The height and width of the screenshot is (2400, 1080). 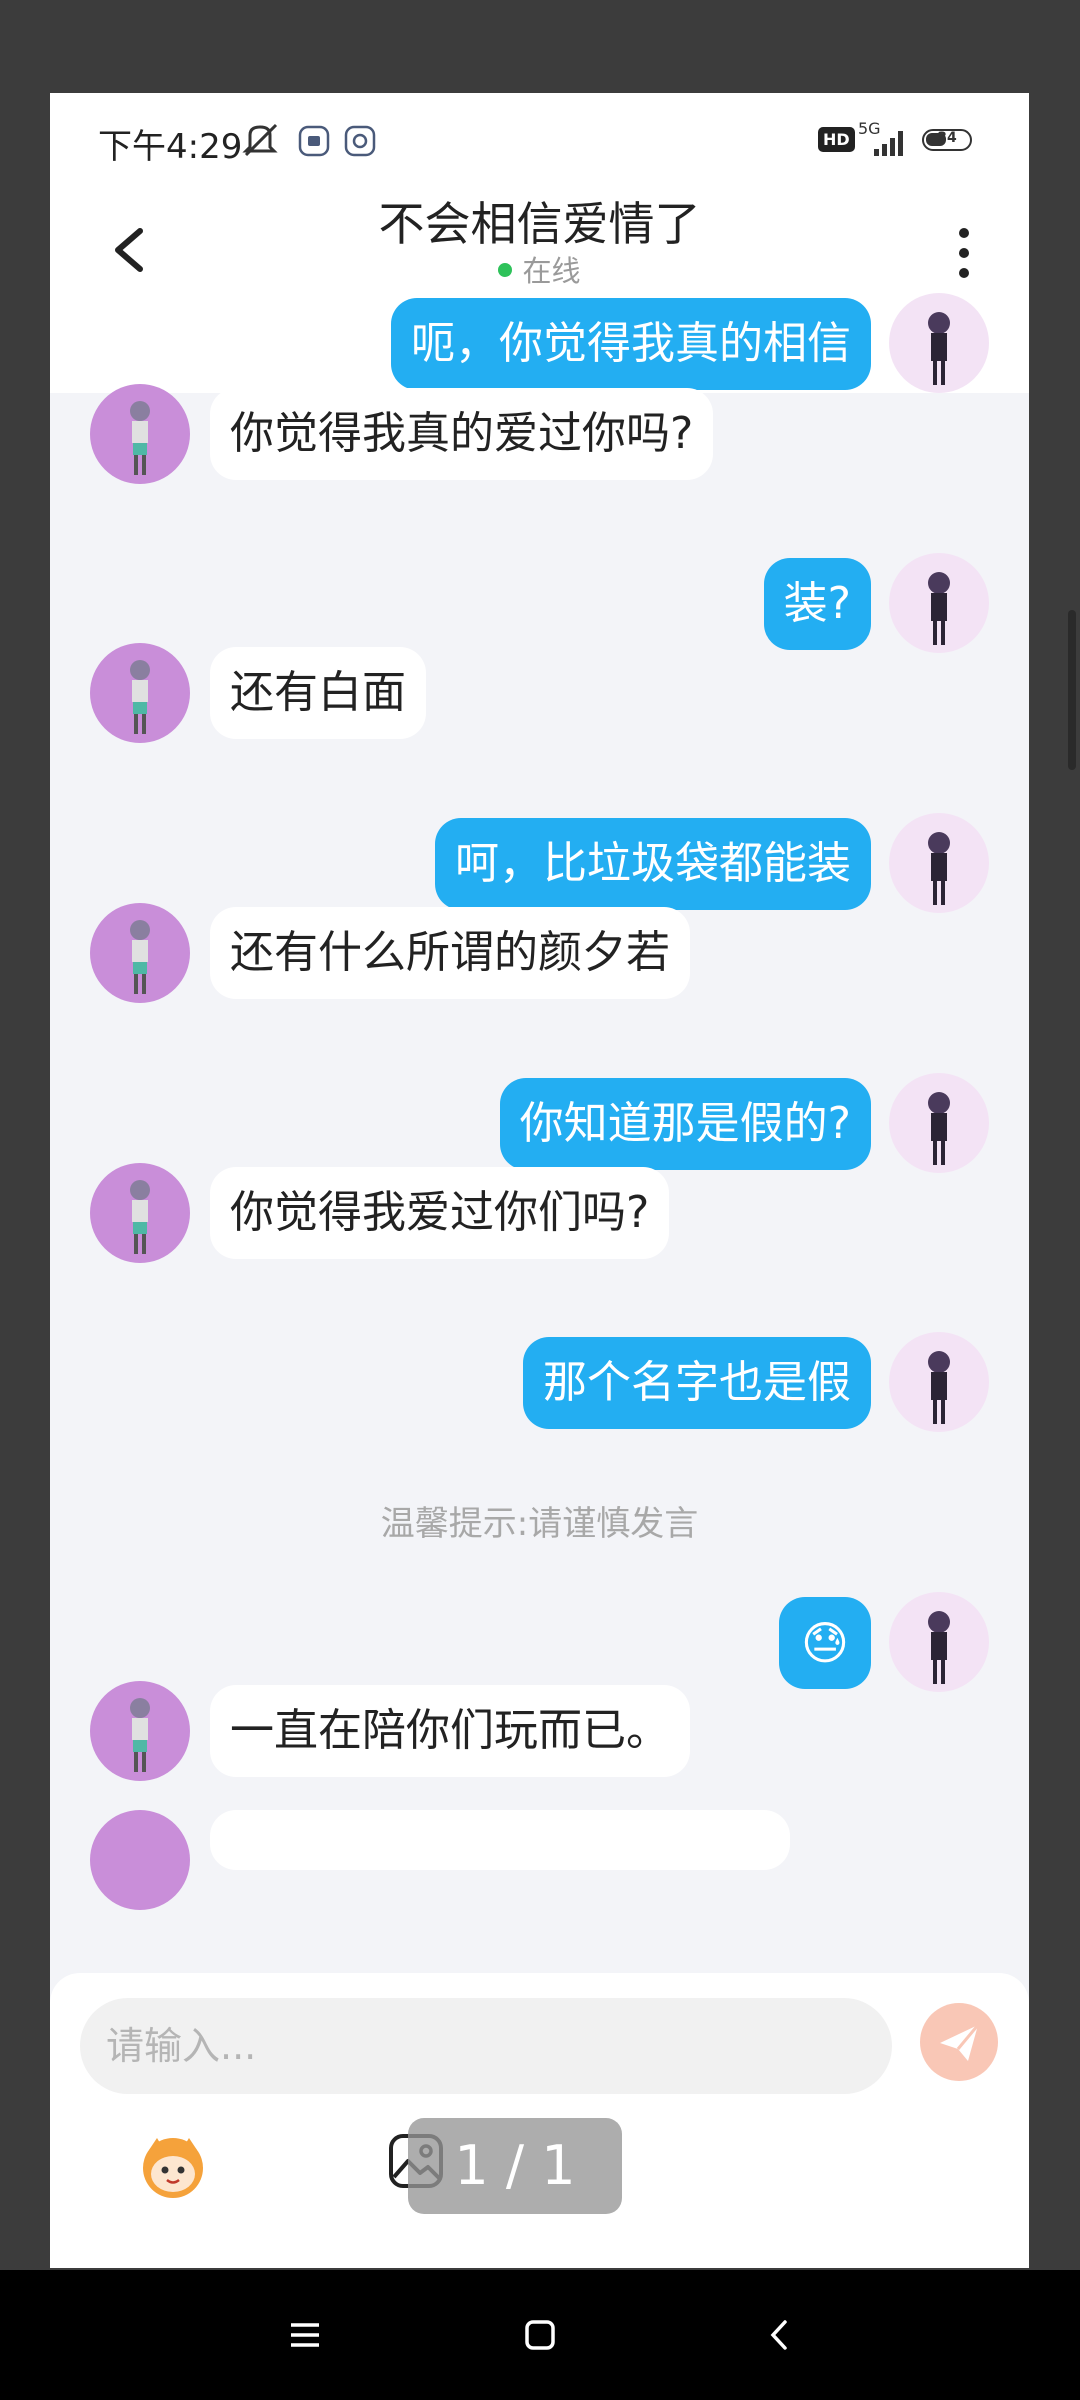 I want to click on online-dot-icon, so click(x=505, y=270).